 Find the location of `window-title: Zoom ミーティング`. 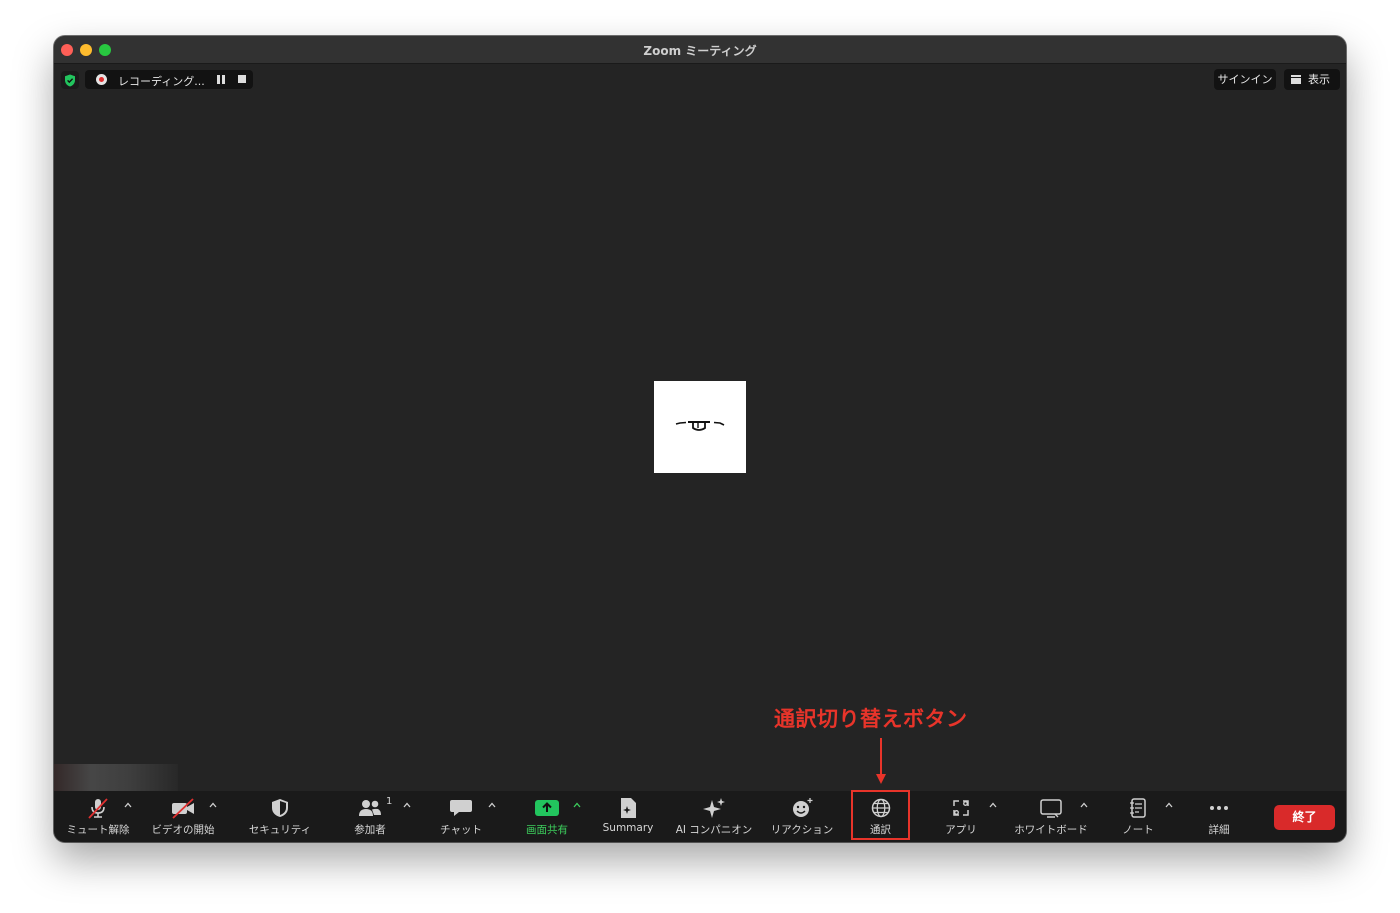

window-title: Zoom ミーティング is located at coordinates (700, 51).